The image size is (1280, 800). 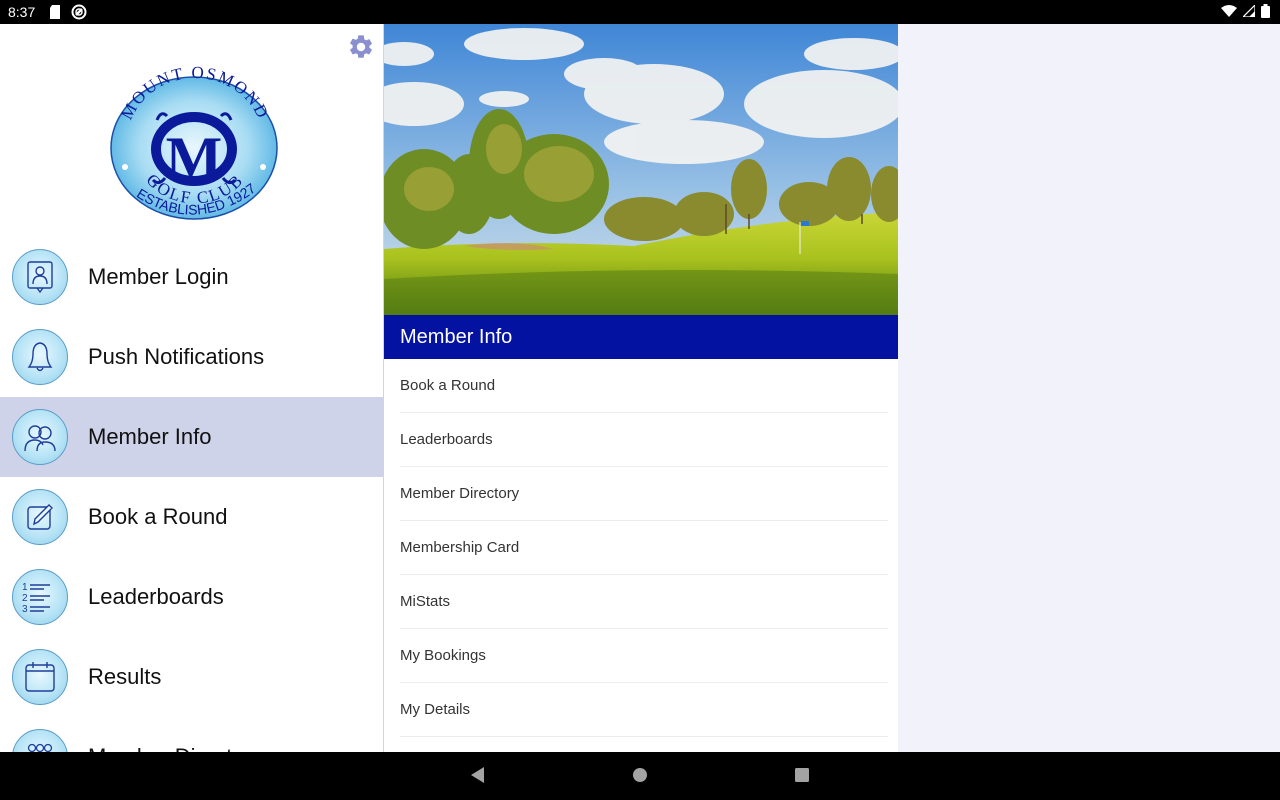 I want to click on member-login-icon, so click(x=40, y=277).